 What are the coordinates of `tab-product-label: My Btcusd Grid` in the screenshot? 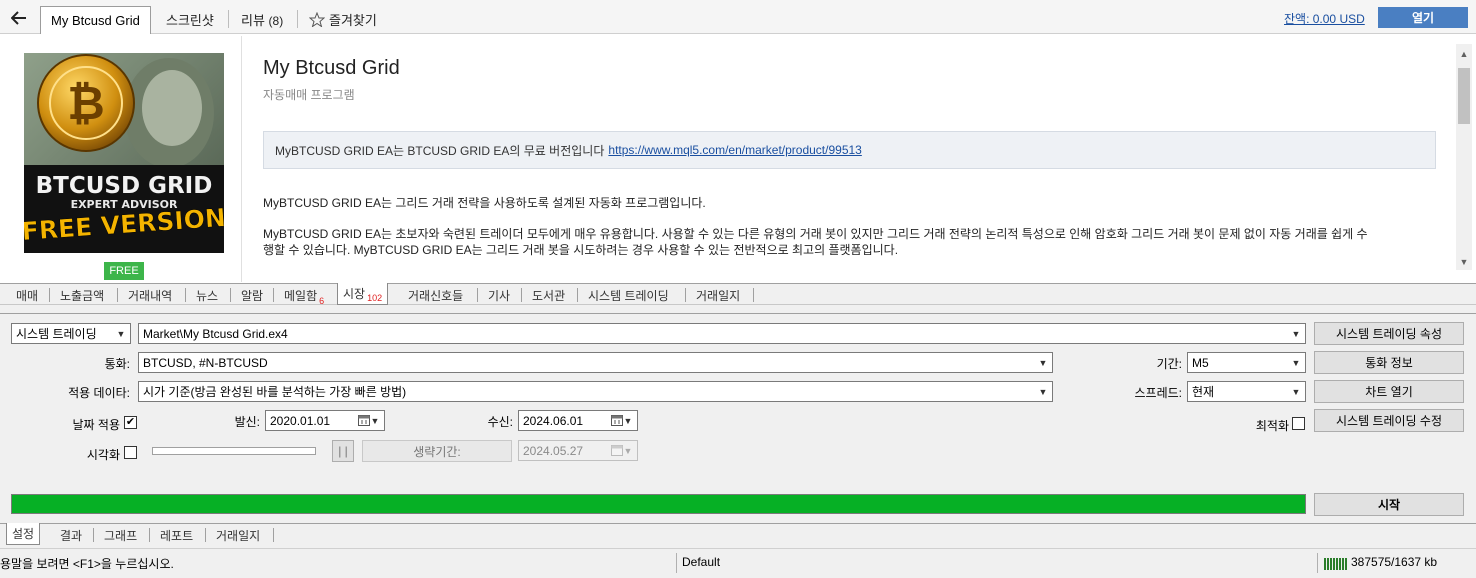 It's located at (95, 20).